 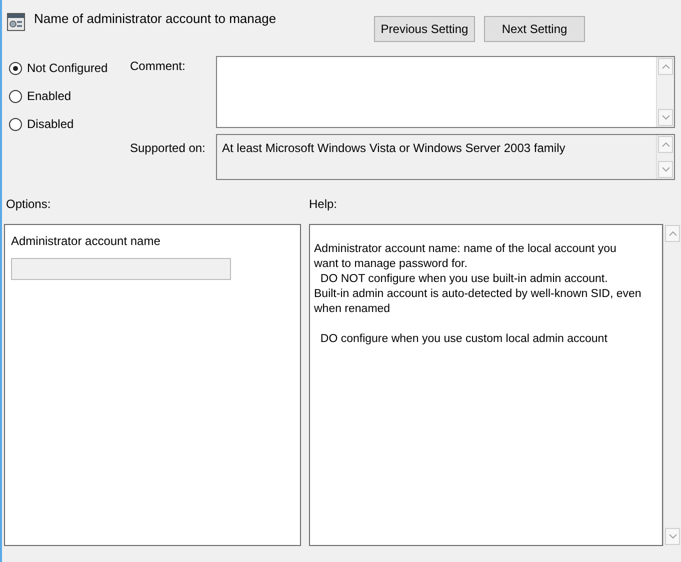 I want to click on comment-label: Comment:, so click(x=158, y=66).